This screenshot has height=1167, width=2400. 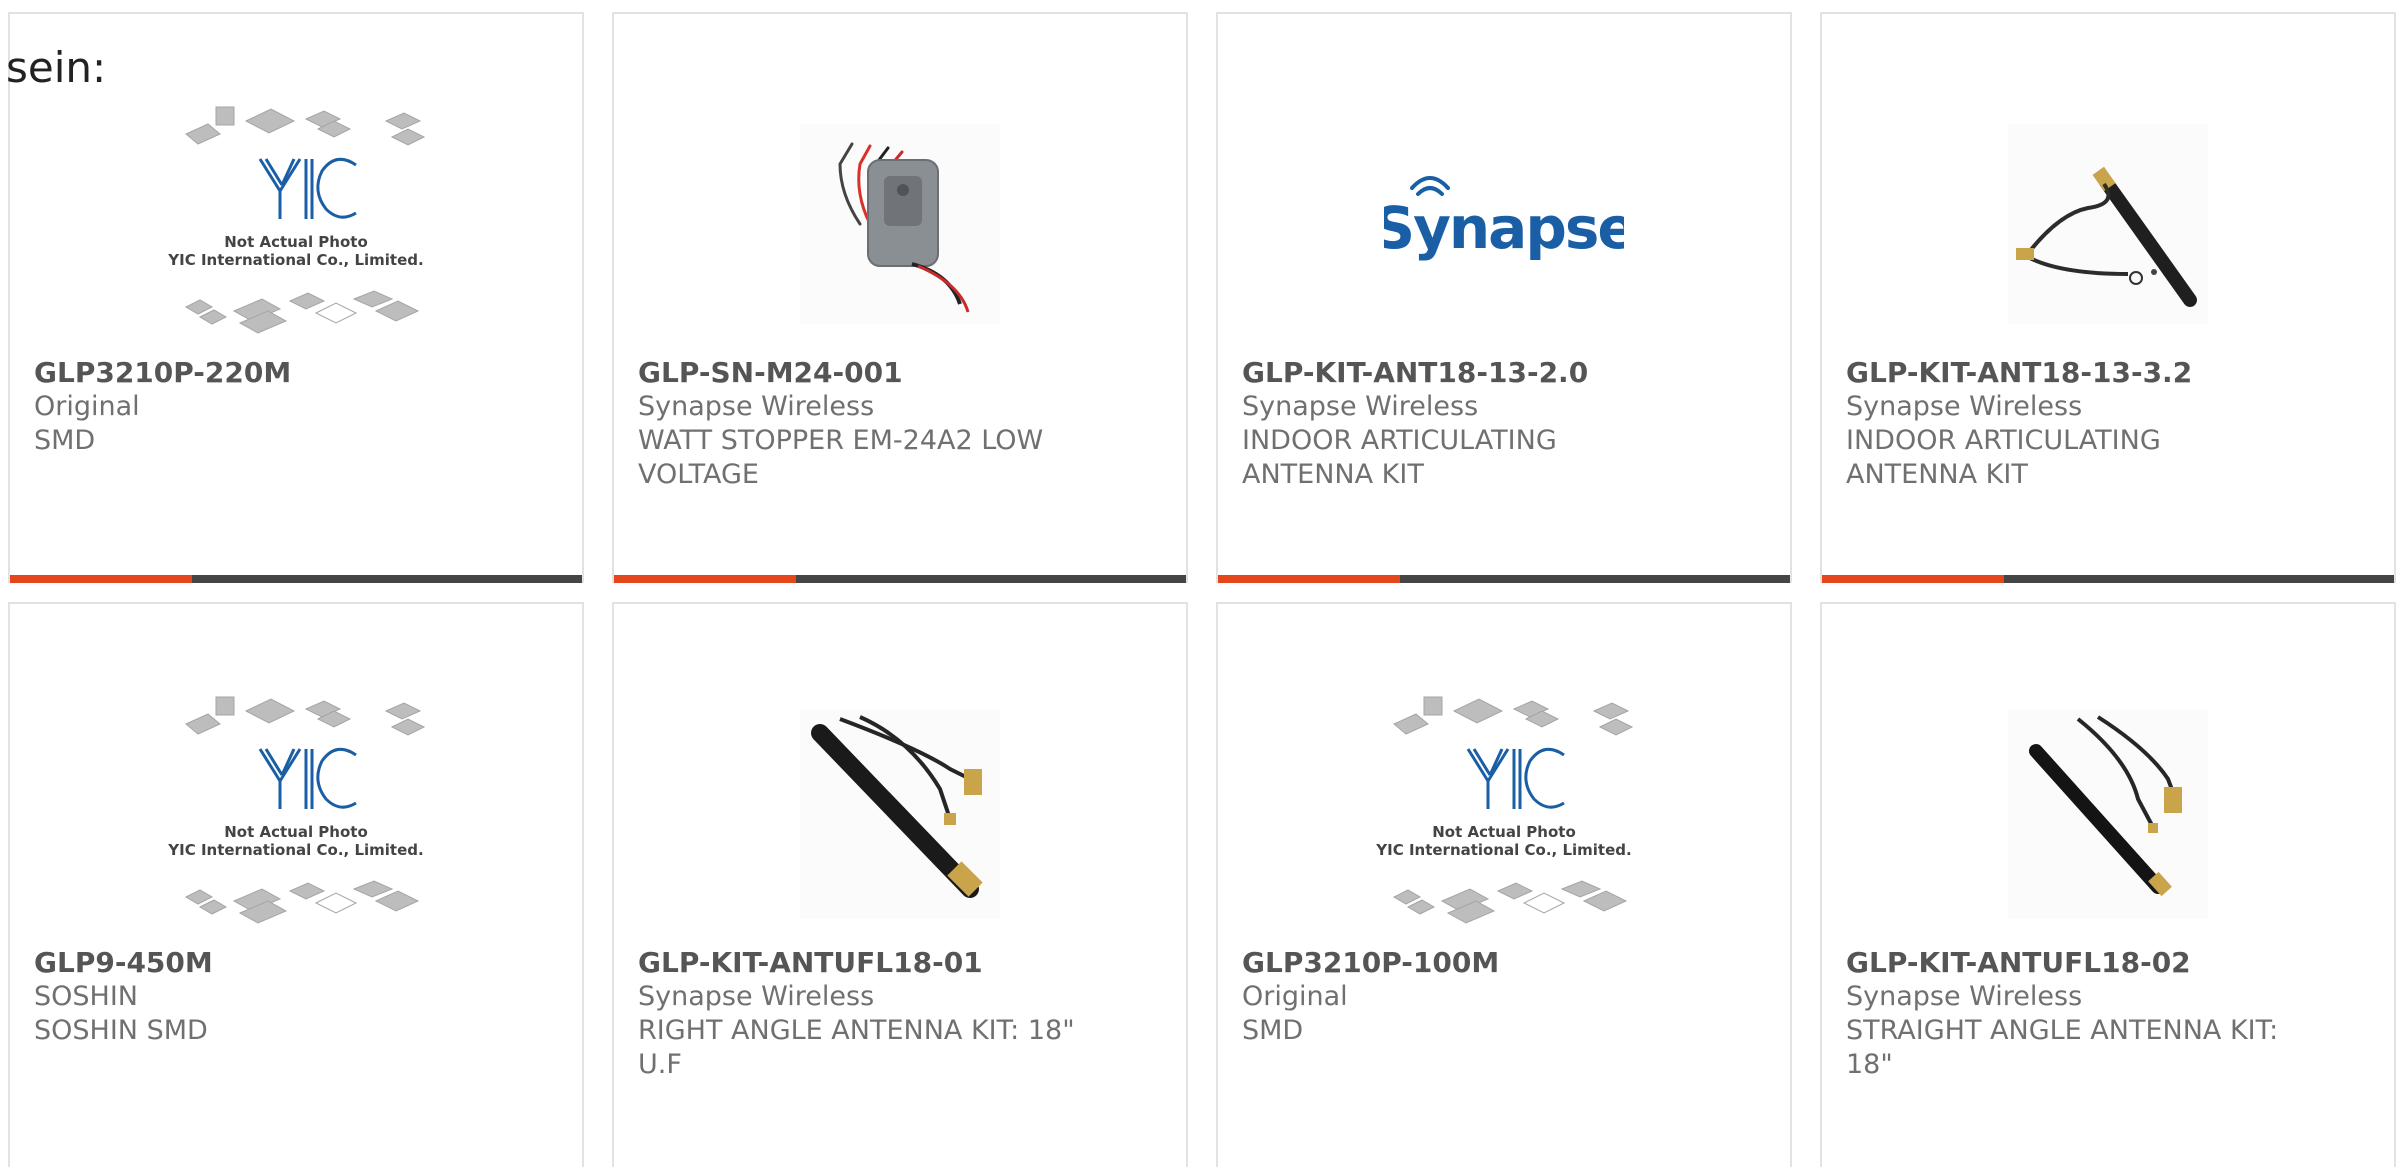 What do you see at coordinates (810, 963) in the screenshot?
I see `part-number: GLP-KIT-ANTUFL18-01` at bounding box center [810, 963].